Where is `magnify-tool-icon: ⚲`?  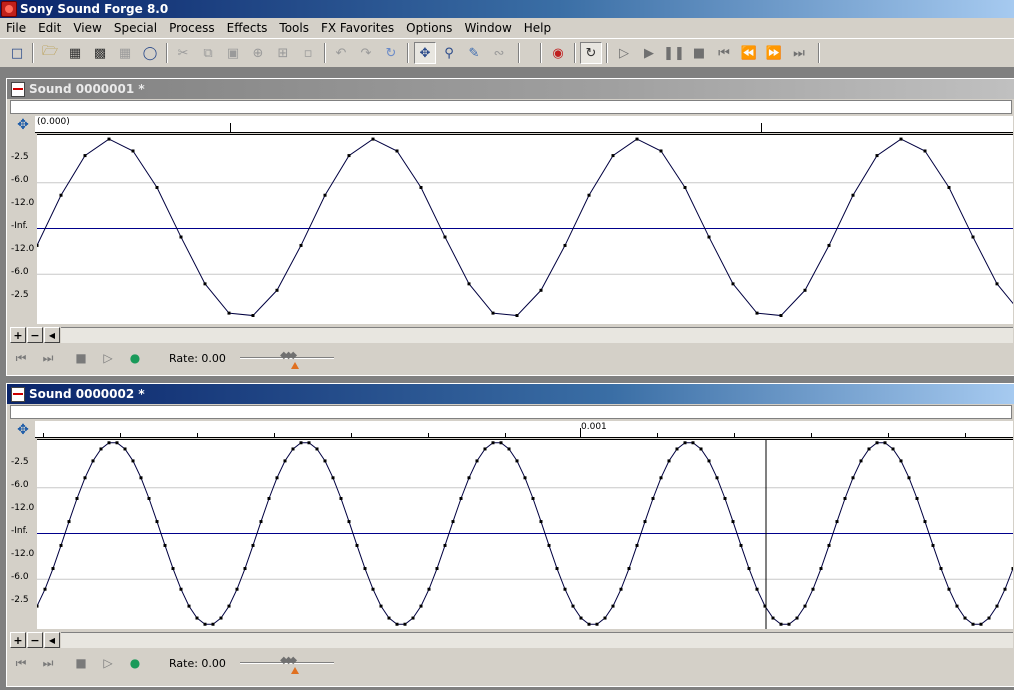 magnify-tool-icon: ⚲ is located at coordinates (449, 53).